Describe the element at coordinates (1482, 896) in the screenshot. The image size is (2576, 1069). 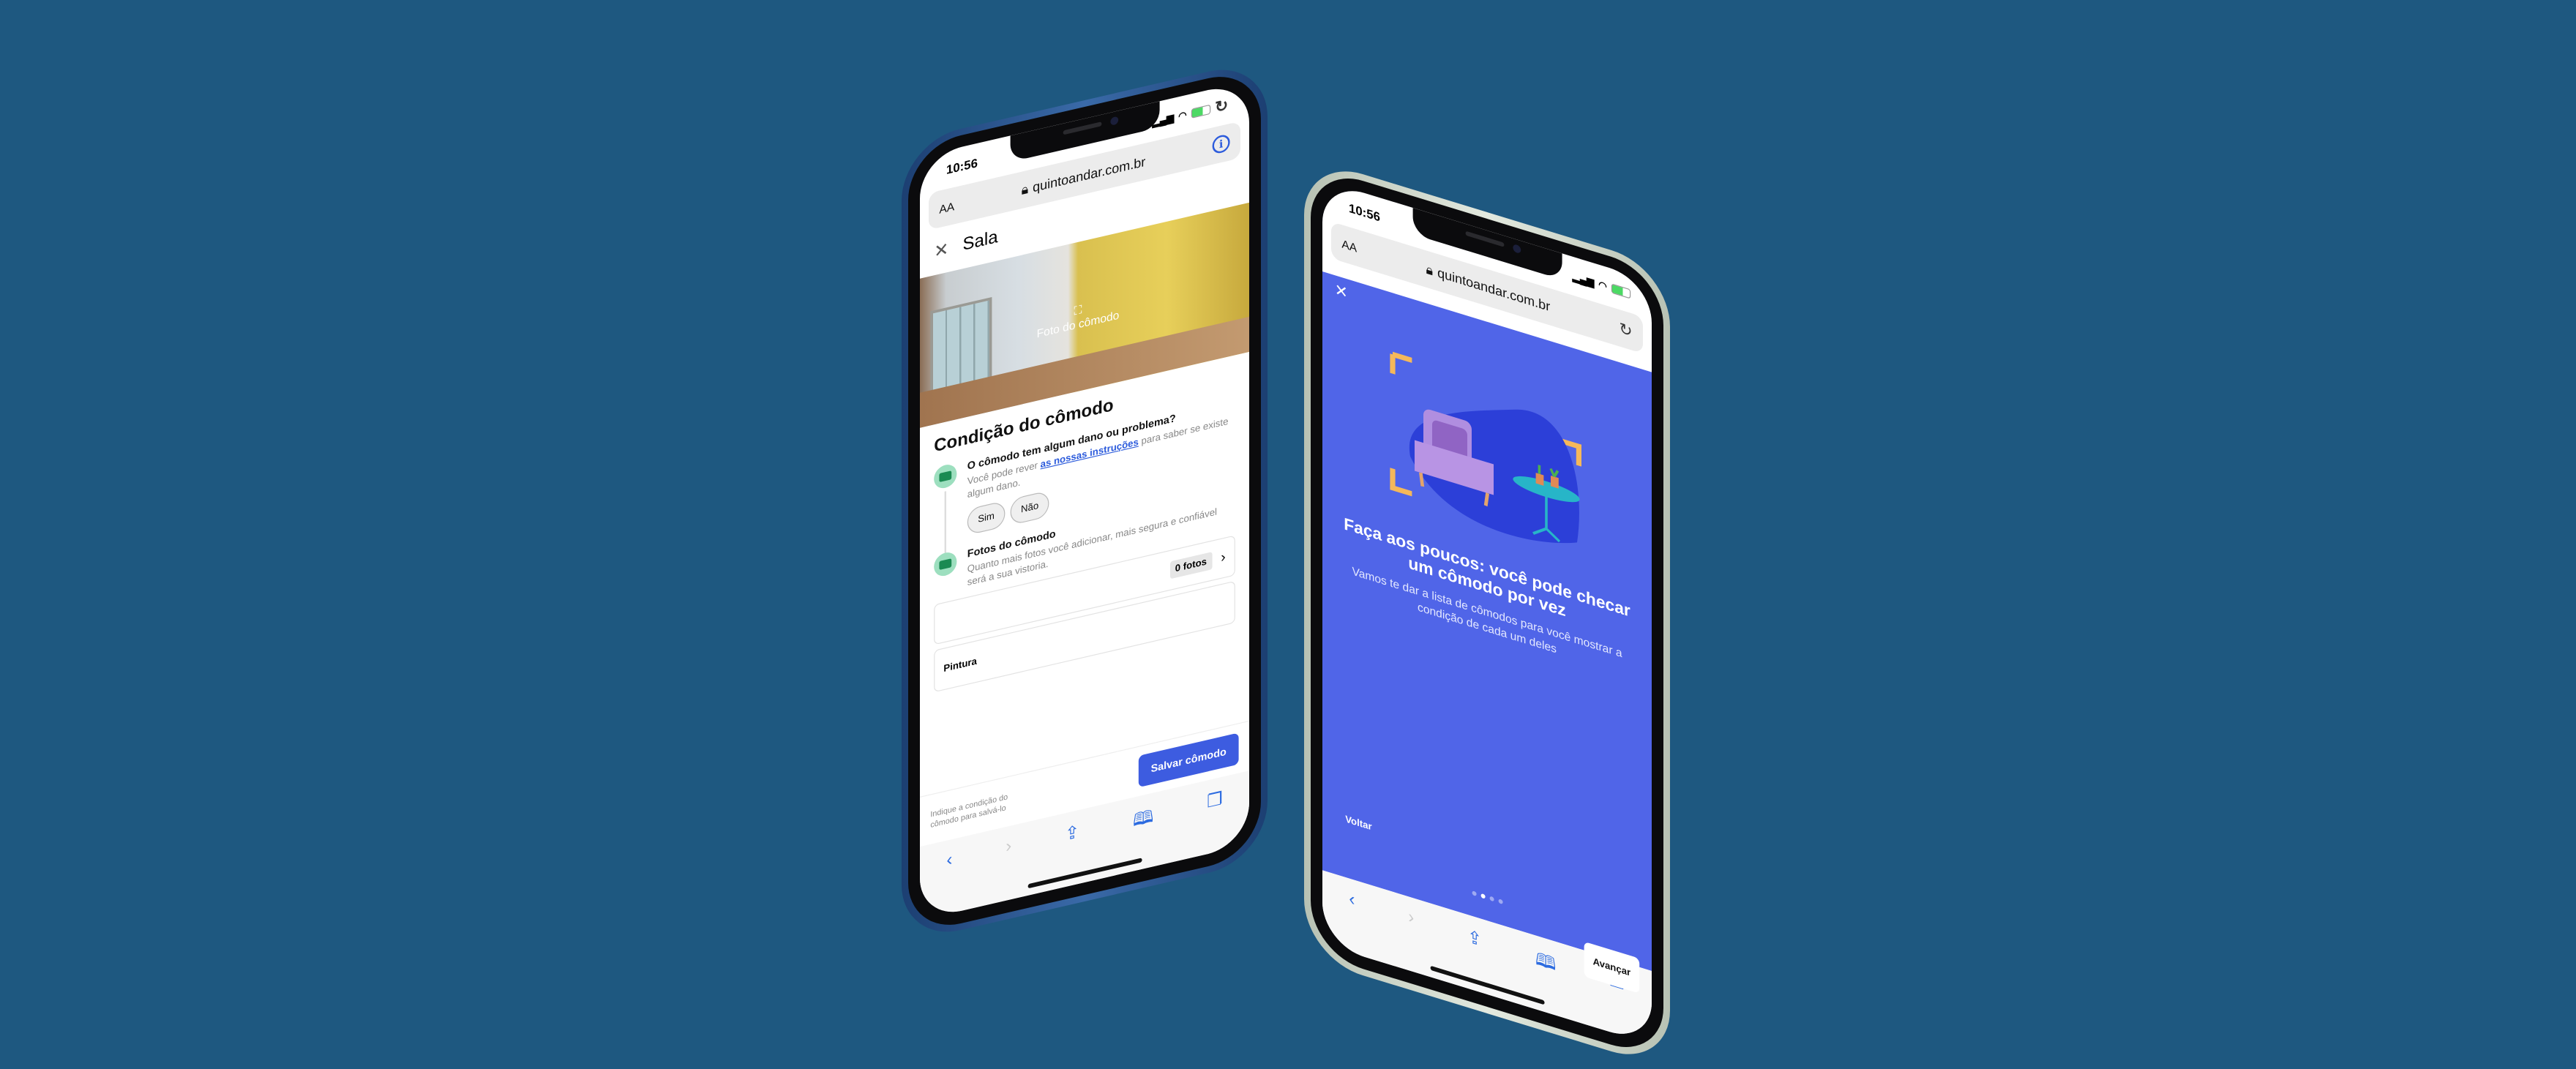
I see `page-dot-active` at that location.